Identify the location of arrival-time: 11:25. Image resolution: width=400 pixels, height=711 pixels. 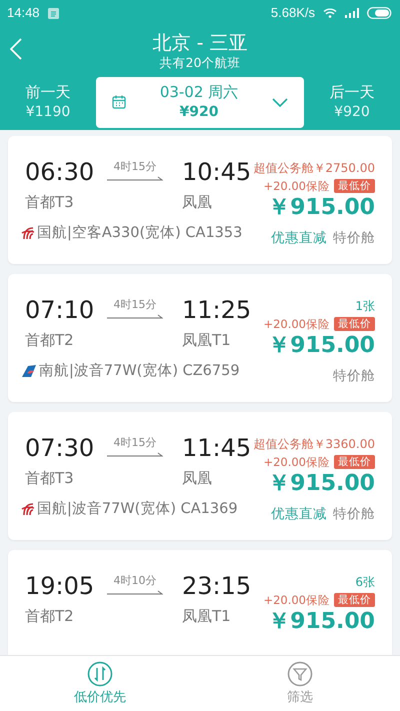
(217, 310).